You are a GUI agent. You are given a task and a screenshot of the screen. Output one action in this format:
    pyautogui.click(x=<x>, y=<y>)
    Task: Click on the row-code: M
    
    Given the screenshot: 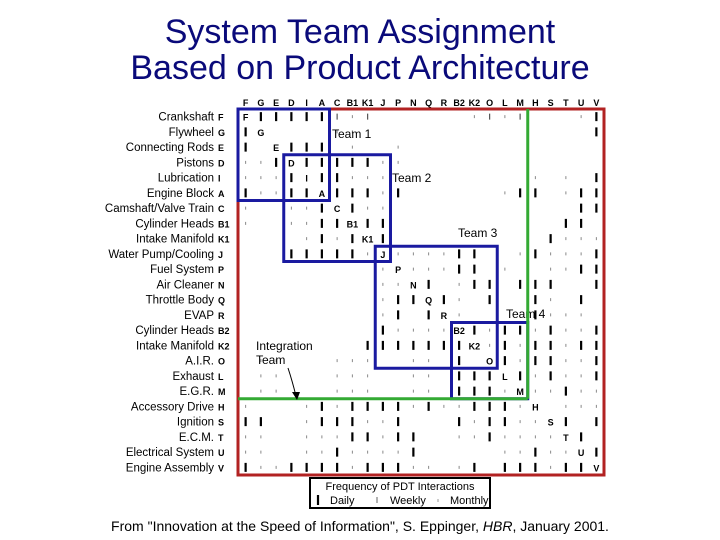 What is the action you would take?
    pyautogui.click(x=222, y=392)
    